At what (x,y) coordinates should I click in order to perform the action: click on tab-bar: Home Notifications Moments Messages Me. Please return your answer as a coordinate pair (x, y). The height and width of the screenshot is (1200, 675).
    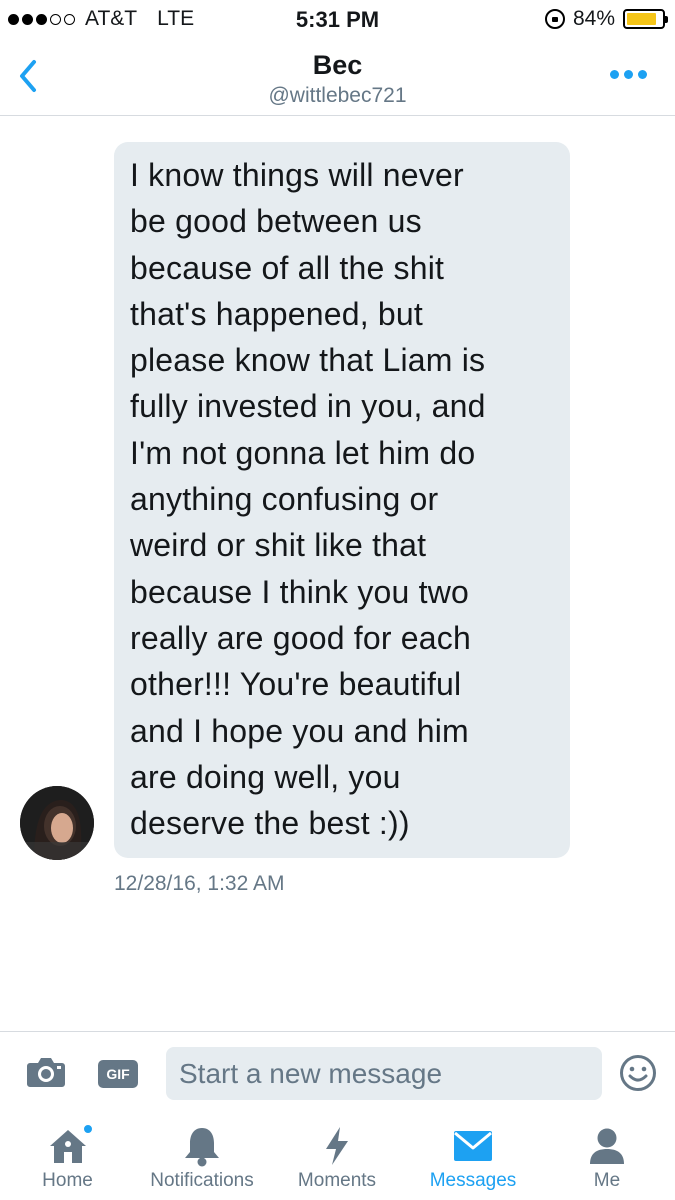
    Looking at the image, I should click on (337, 1156).